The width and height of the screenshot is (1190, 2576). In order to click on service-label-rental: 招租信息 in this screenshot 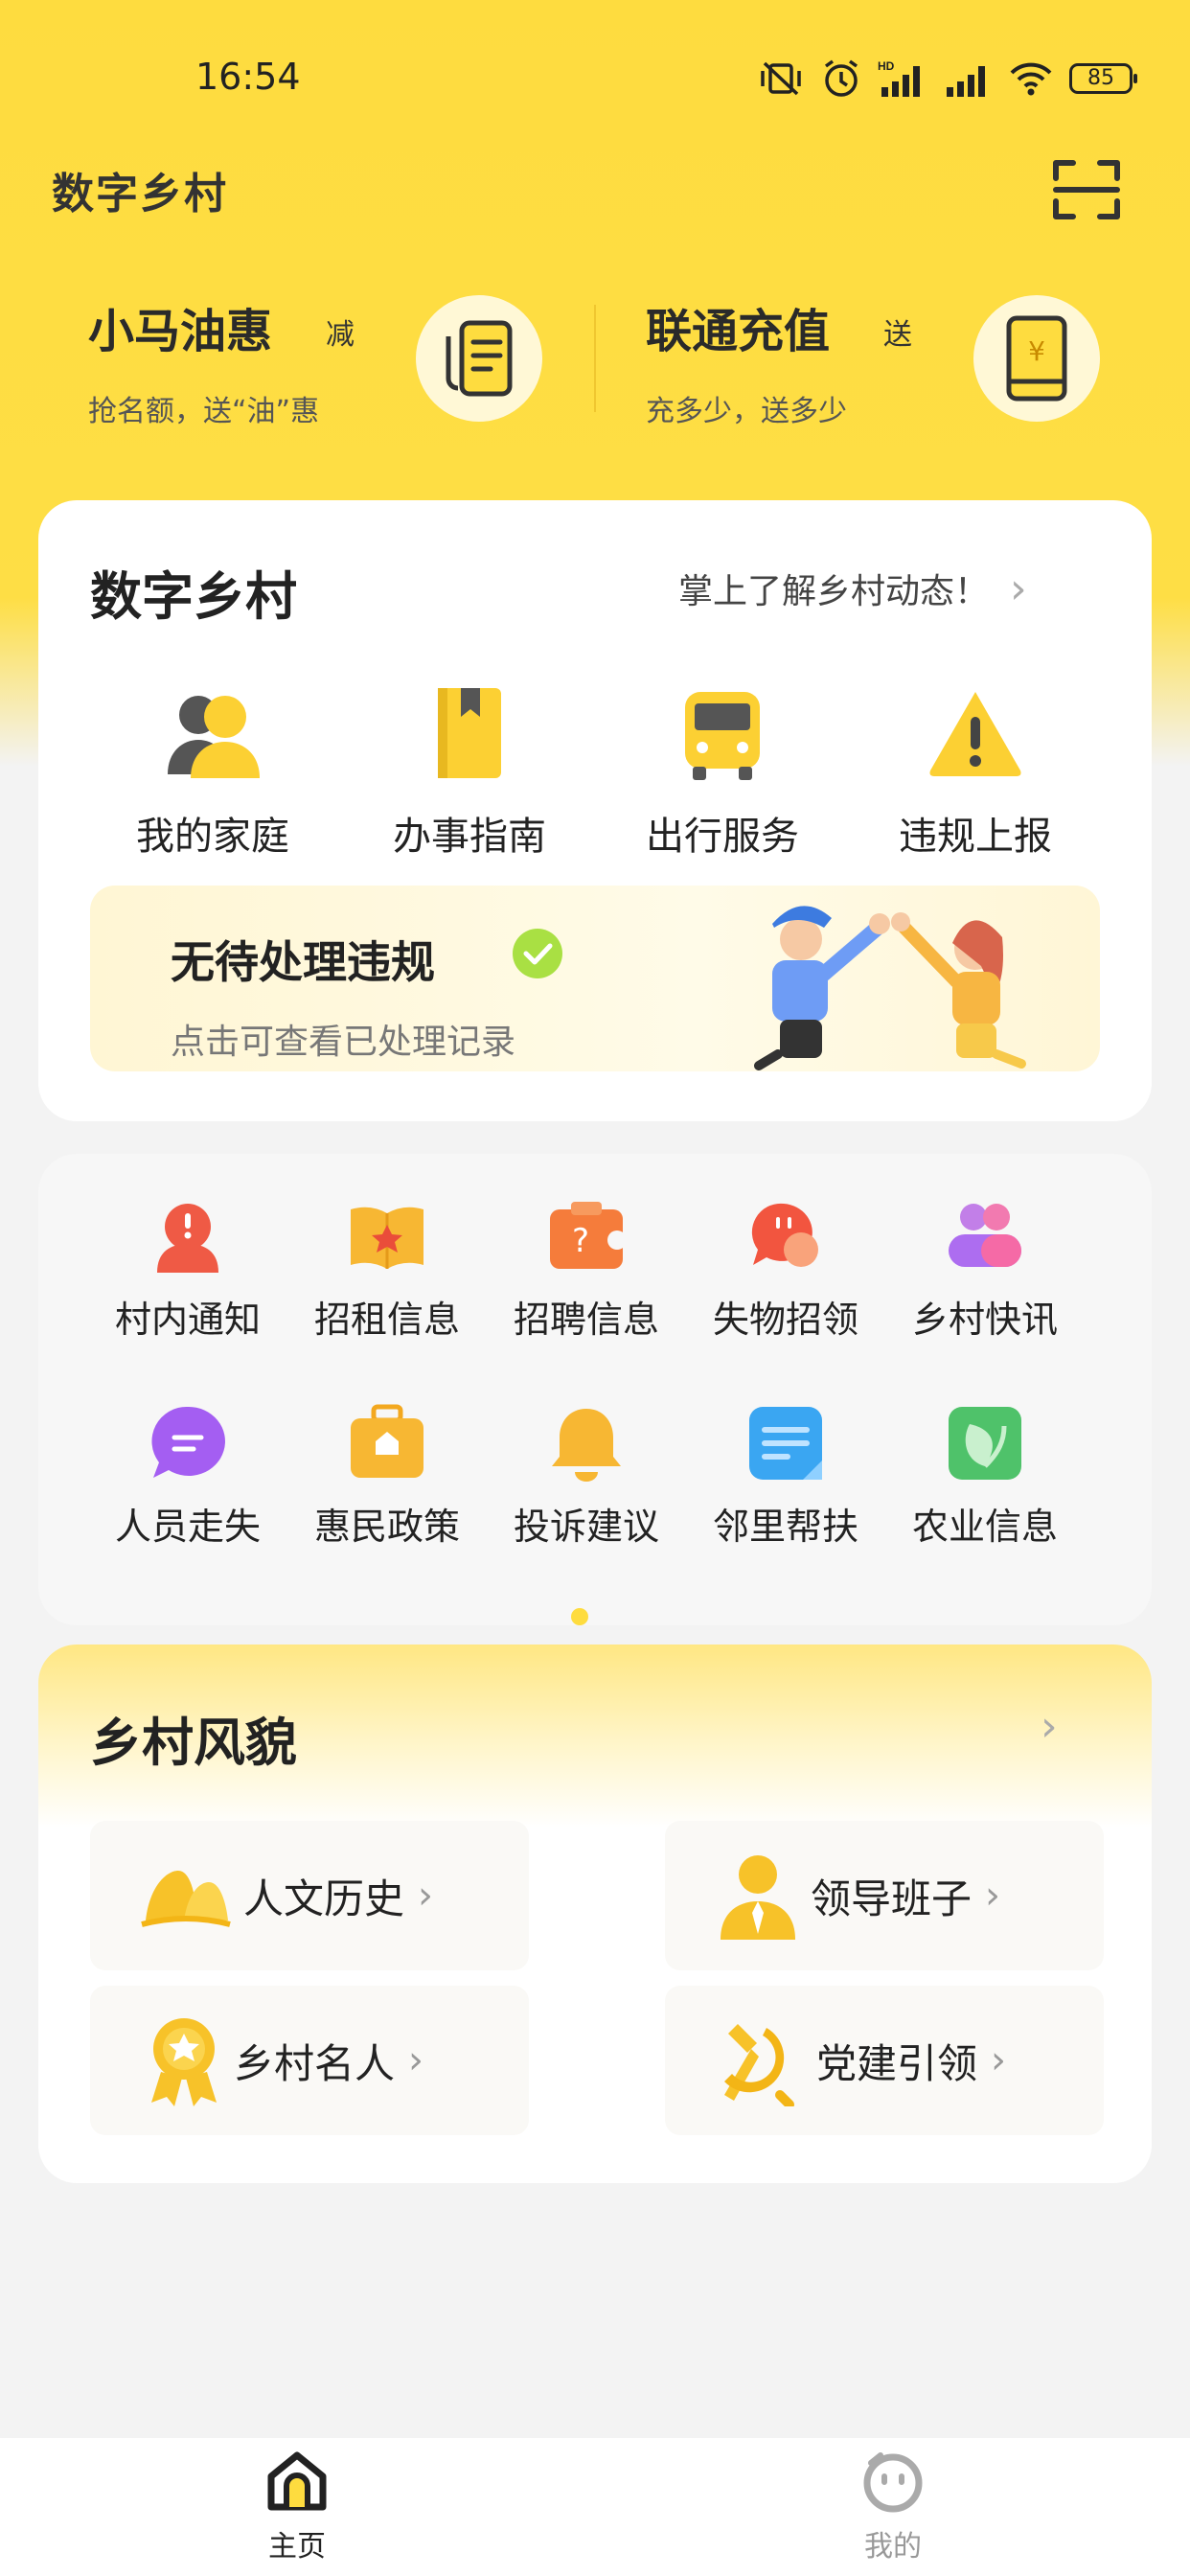, I will do `click(387, 1320)`.